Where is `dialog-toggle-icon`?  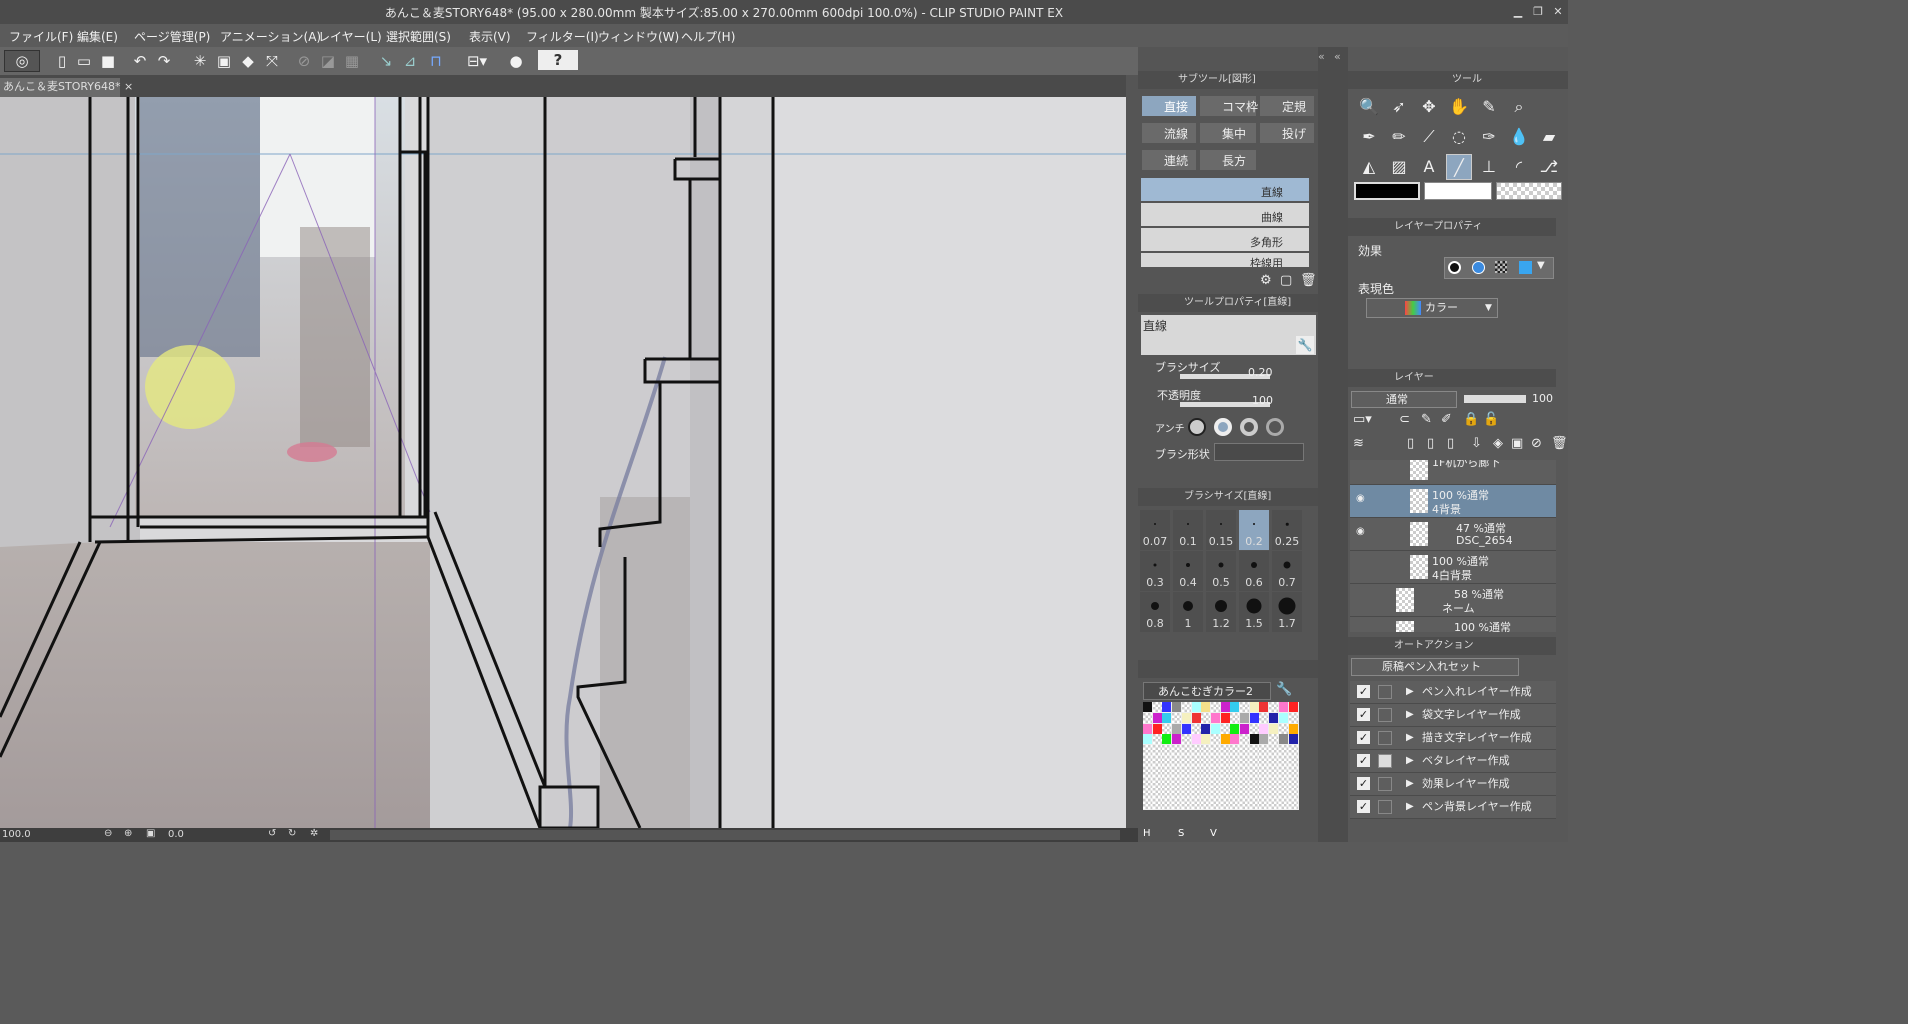 dialog-toggle-icon is located at coordinates (1385, 715).